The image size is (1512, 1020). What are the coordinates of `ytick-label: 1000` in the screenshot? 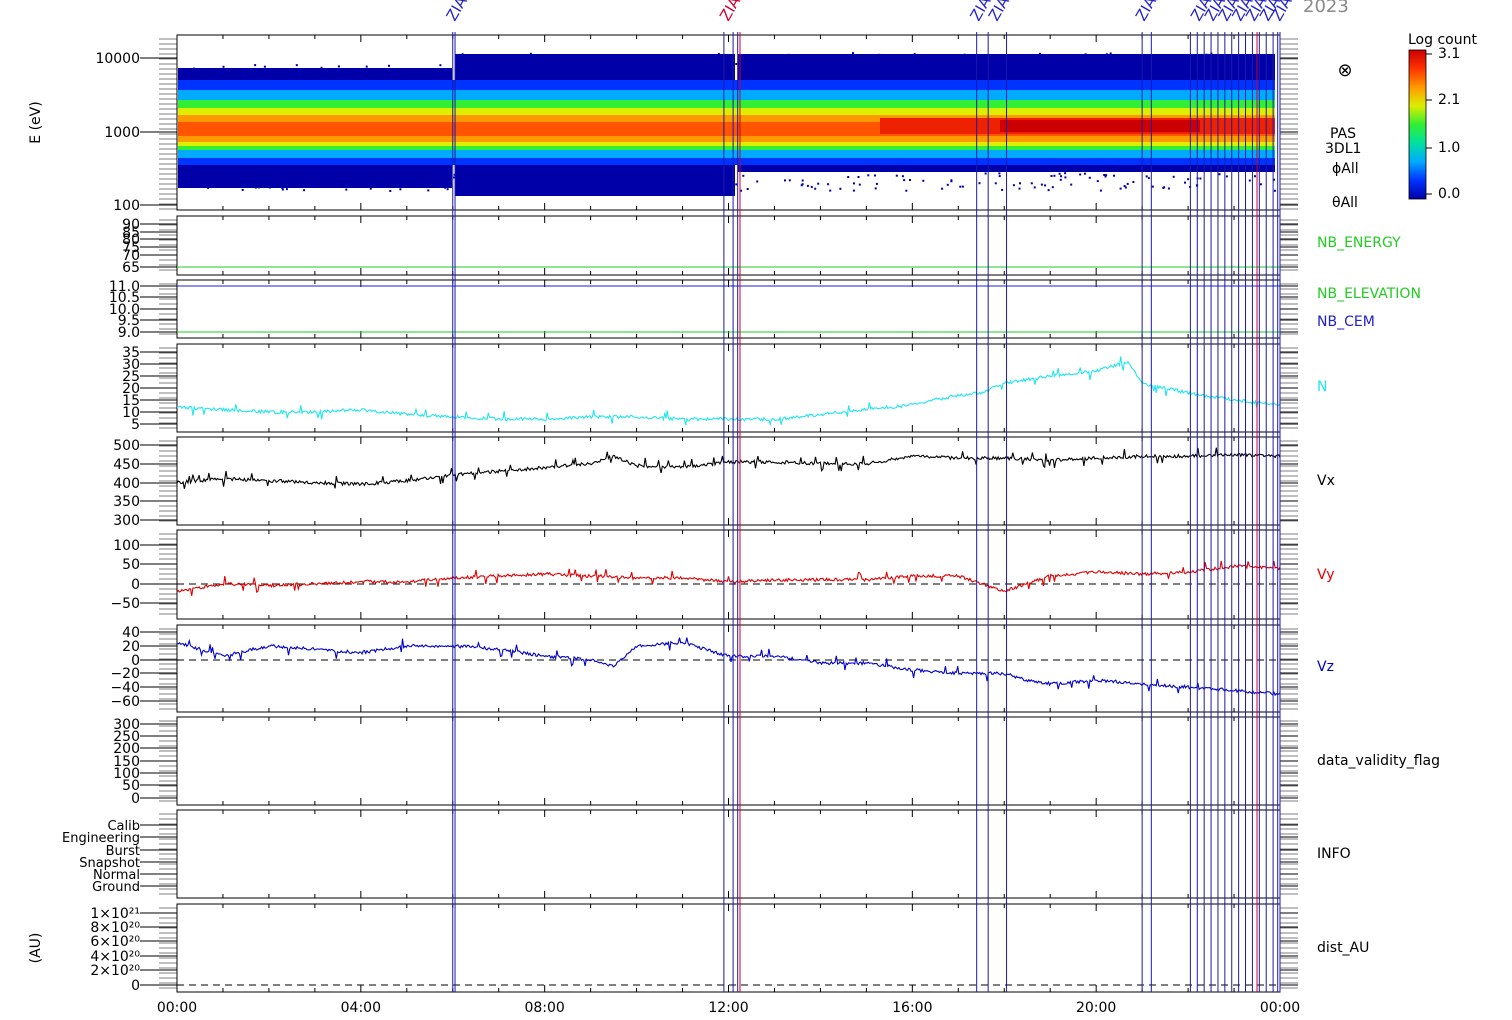 It's located at (122, 133).